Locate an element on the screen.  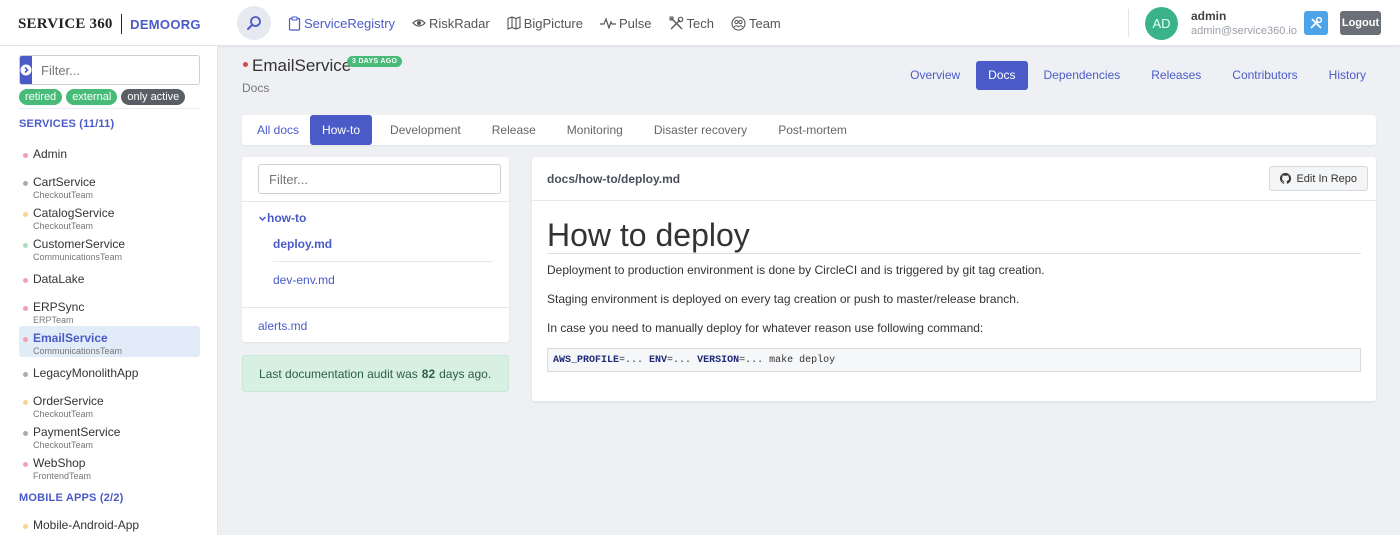
service-name: DataLake is located at coordinates (59, 279).